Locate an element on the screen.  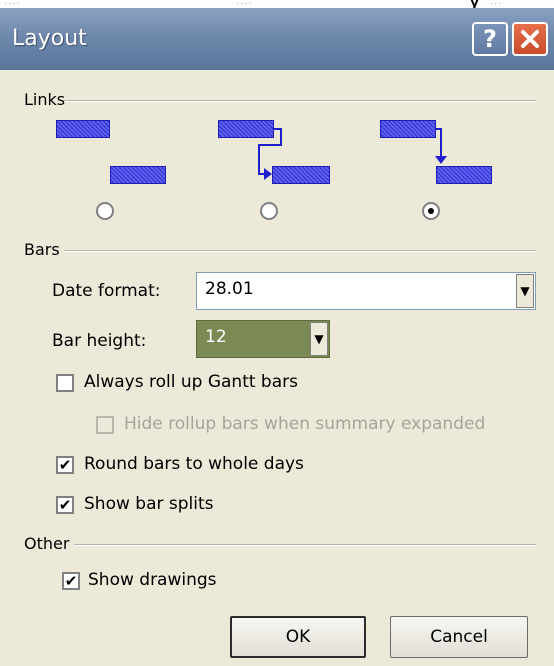
links-group: Links is located at coordinates (277, 100).